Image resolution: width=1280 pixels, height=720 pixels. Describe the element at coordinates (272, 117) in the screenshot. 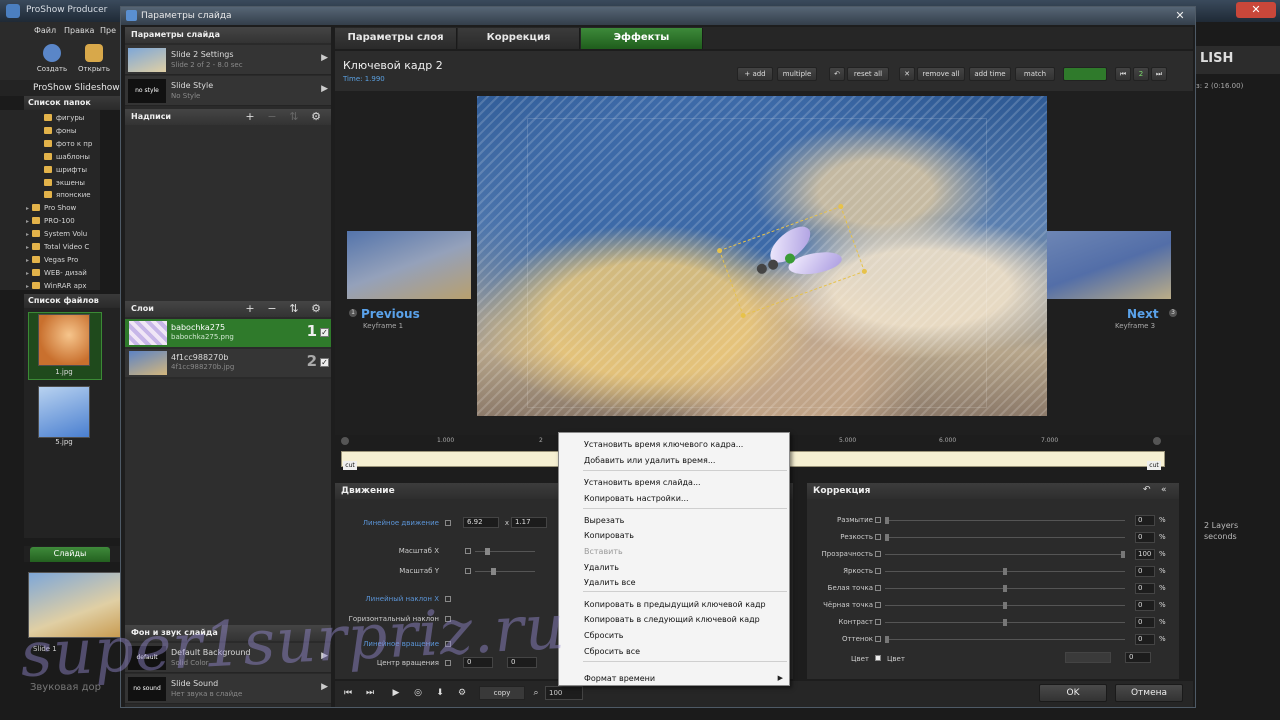

I see `remove-caption-button: −` at that location.